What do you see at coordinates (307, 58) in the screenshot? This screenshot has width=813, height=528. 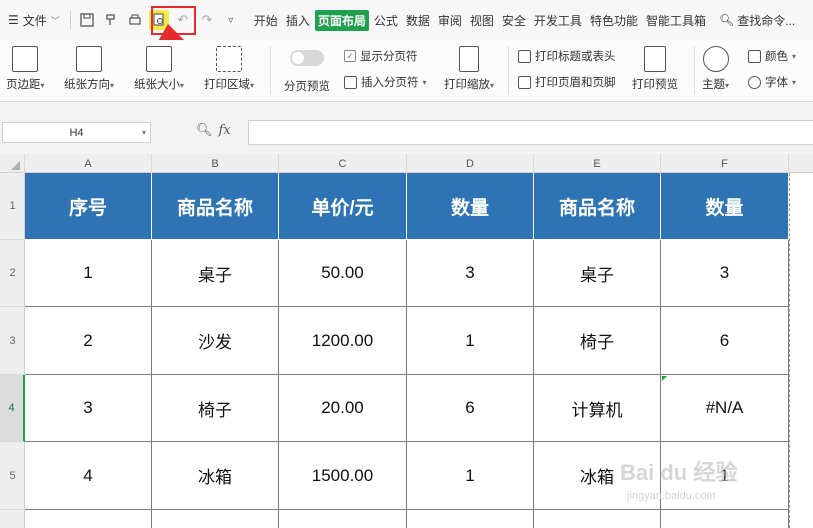 I see `page-break-toggle` at bounding box center [307, 58].